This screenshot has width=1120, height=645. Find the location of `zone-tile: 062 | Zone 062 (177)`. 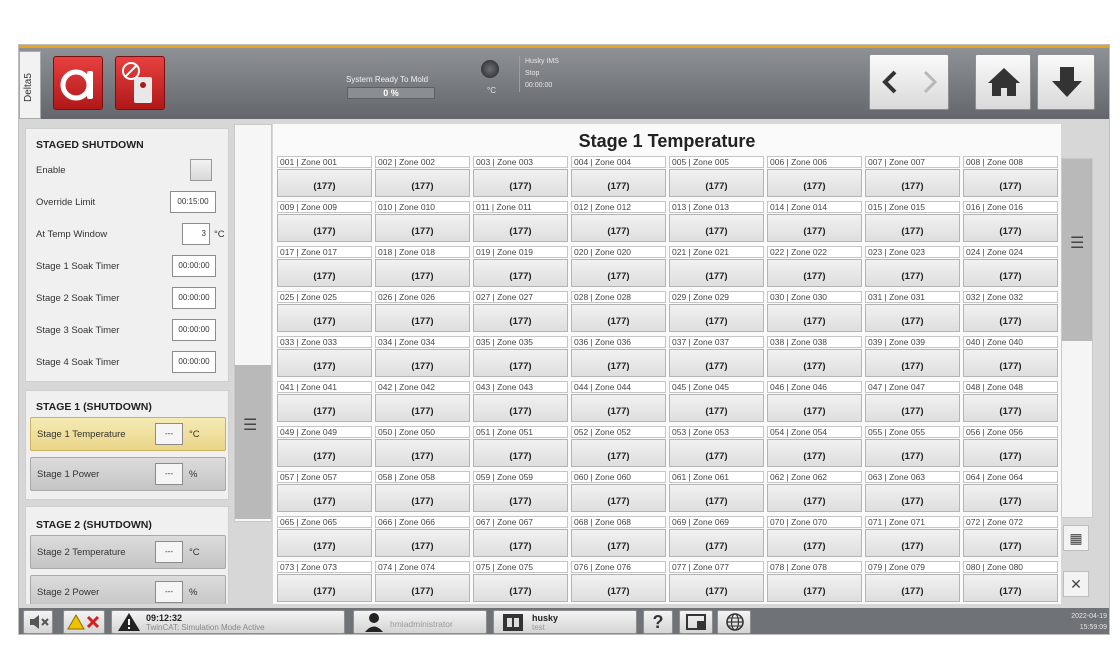

zone-tile: 062 | Zone 062 (177) is located at coordinates (814, 492).